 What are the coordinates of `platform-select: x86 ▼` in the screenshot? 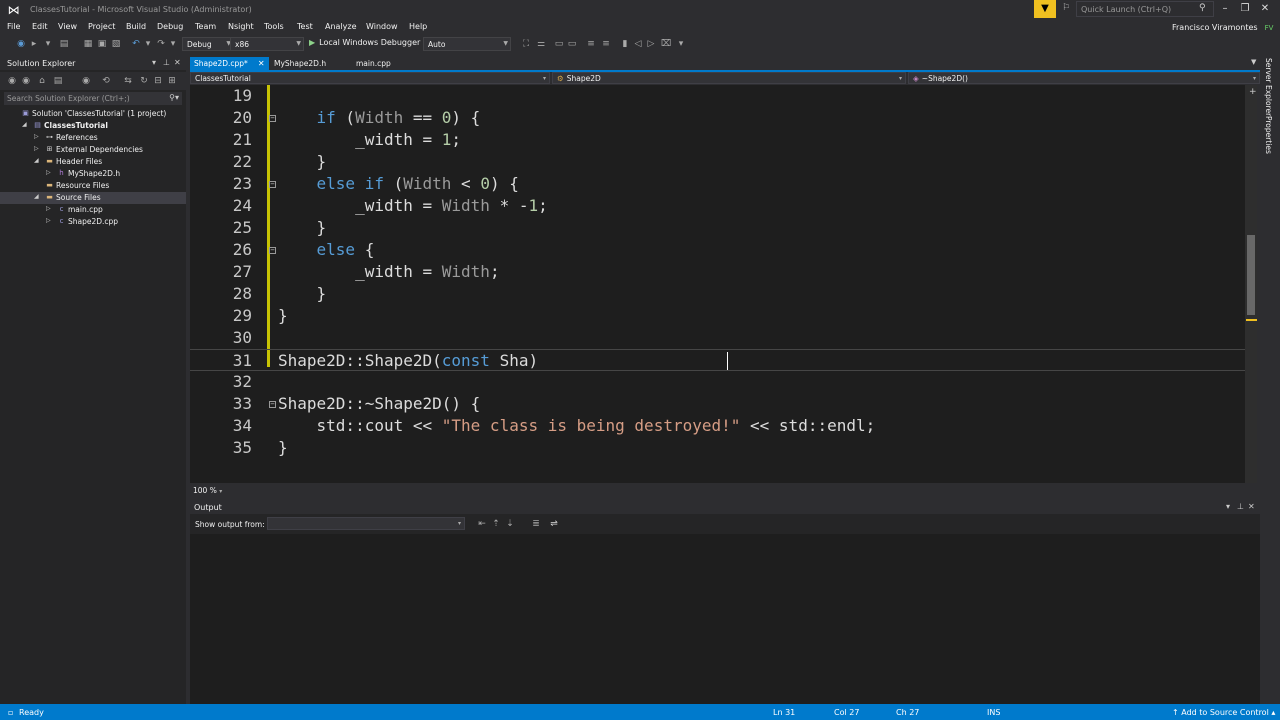 It's located at (267, 44).